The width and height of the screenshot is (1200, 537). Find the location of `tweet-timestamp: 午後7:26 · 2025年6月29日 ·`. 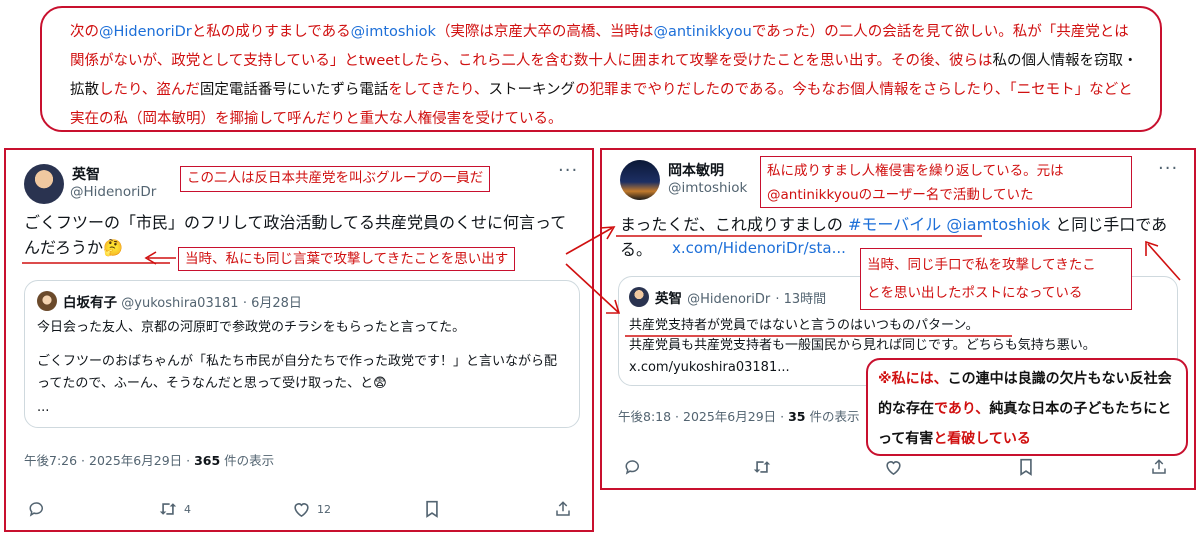

tweet-timestamp: 午後7:26 · 2025年6月29日 · is located at coordinates (109, 460).